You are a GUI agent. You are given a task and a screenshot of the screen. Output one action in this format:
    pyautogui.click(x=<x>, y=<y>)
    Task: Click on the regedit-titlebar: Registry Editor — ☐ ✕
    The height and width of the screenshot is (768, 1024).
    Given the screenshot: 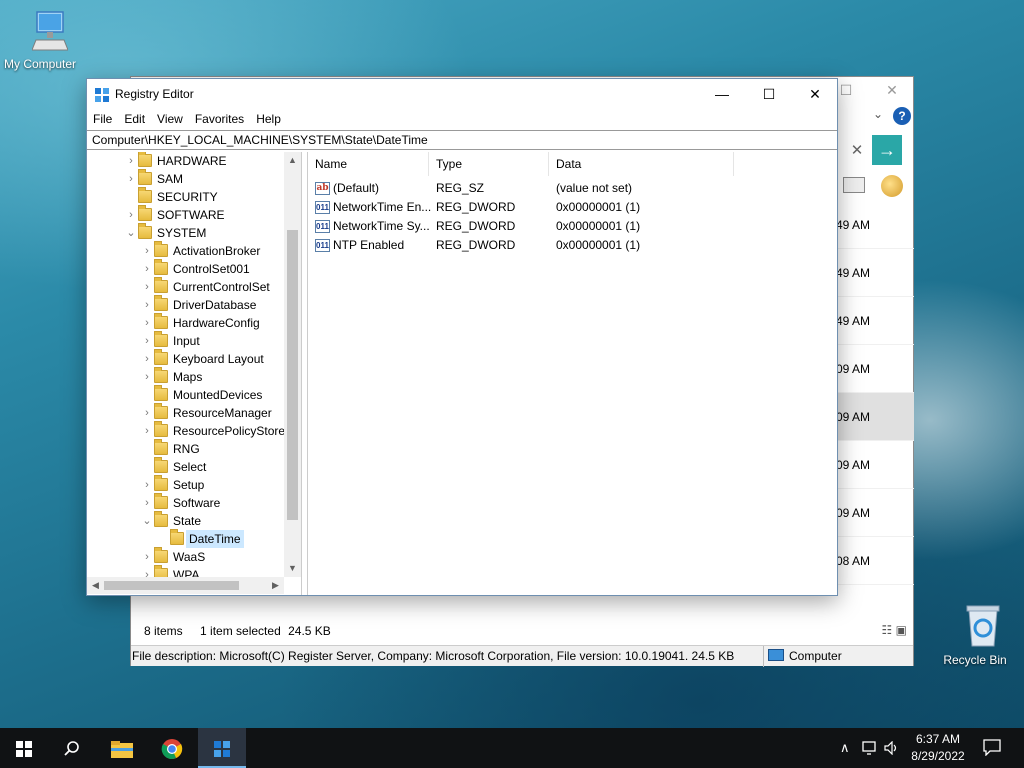 What is the action you would take?
    pyautogui.click(x=462, y=94)
    